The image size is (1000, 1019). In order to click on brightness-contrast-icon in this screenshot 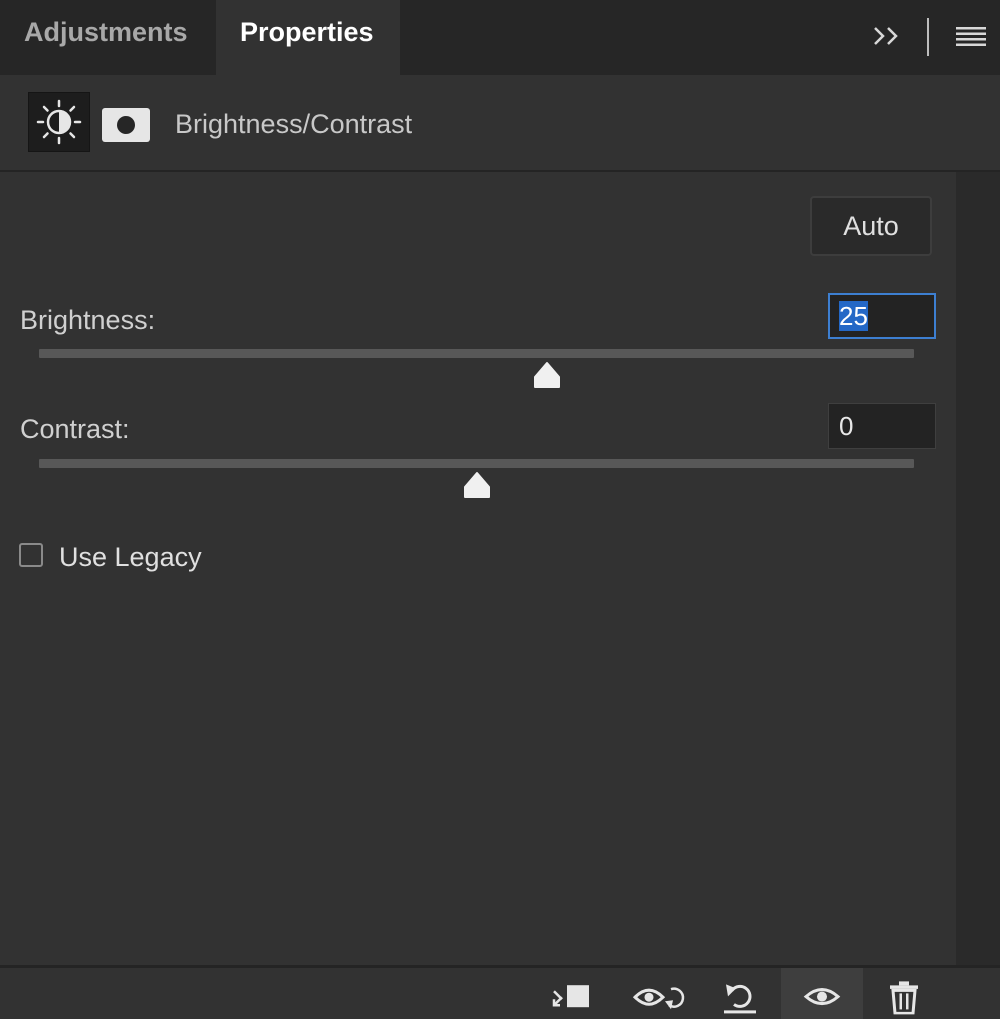, I will do `click(59, 122)`.